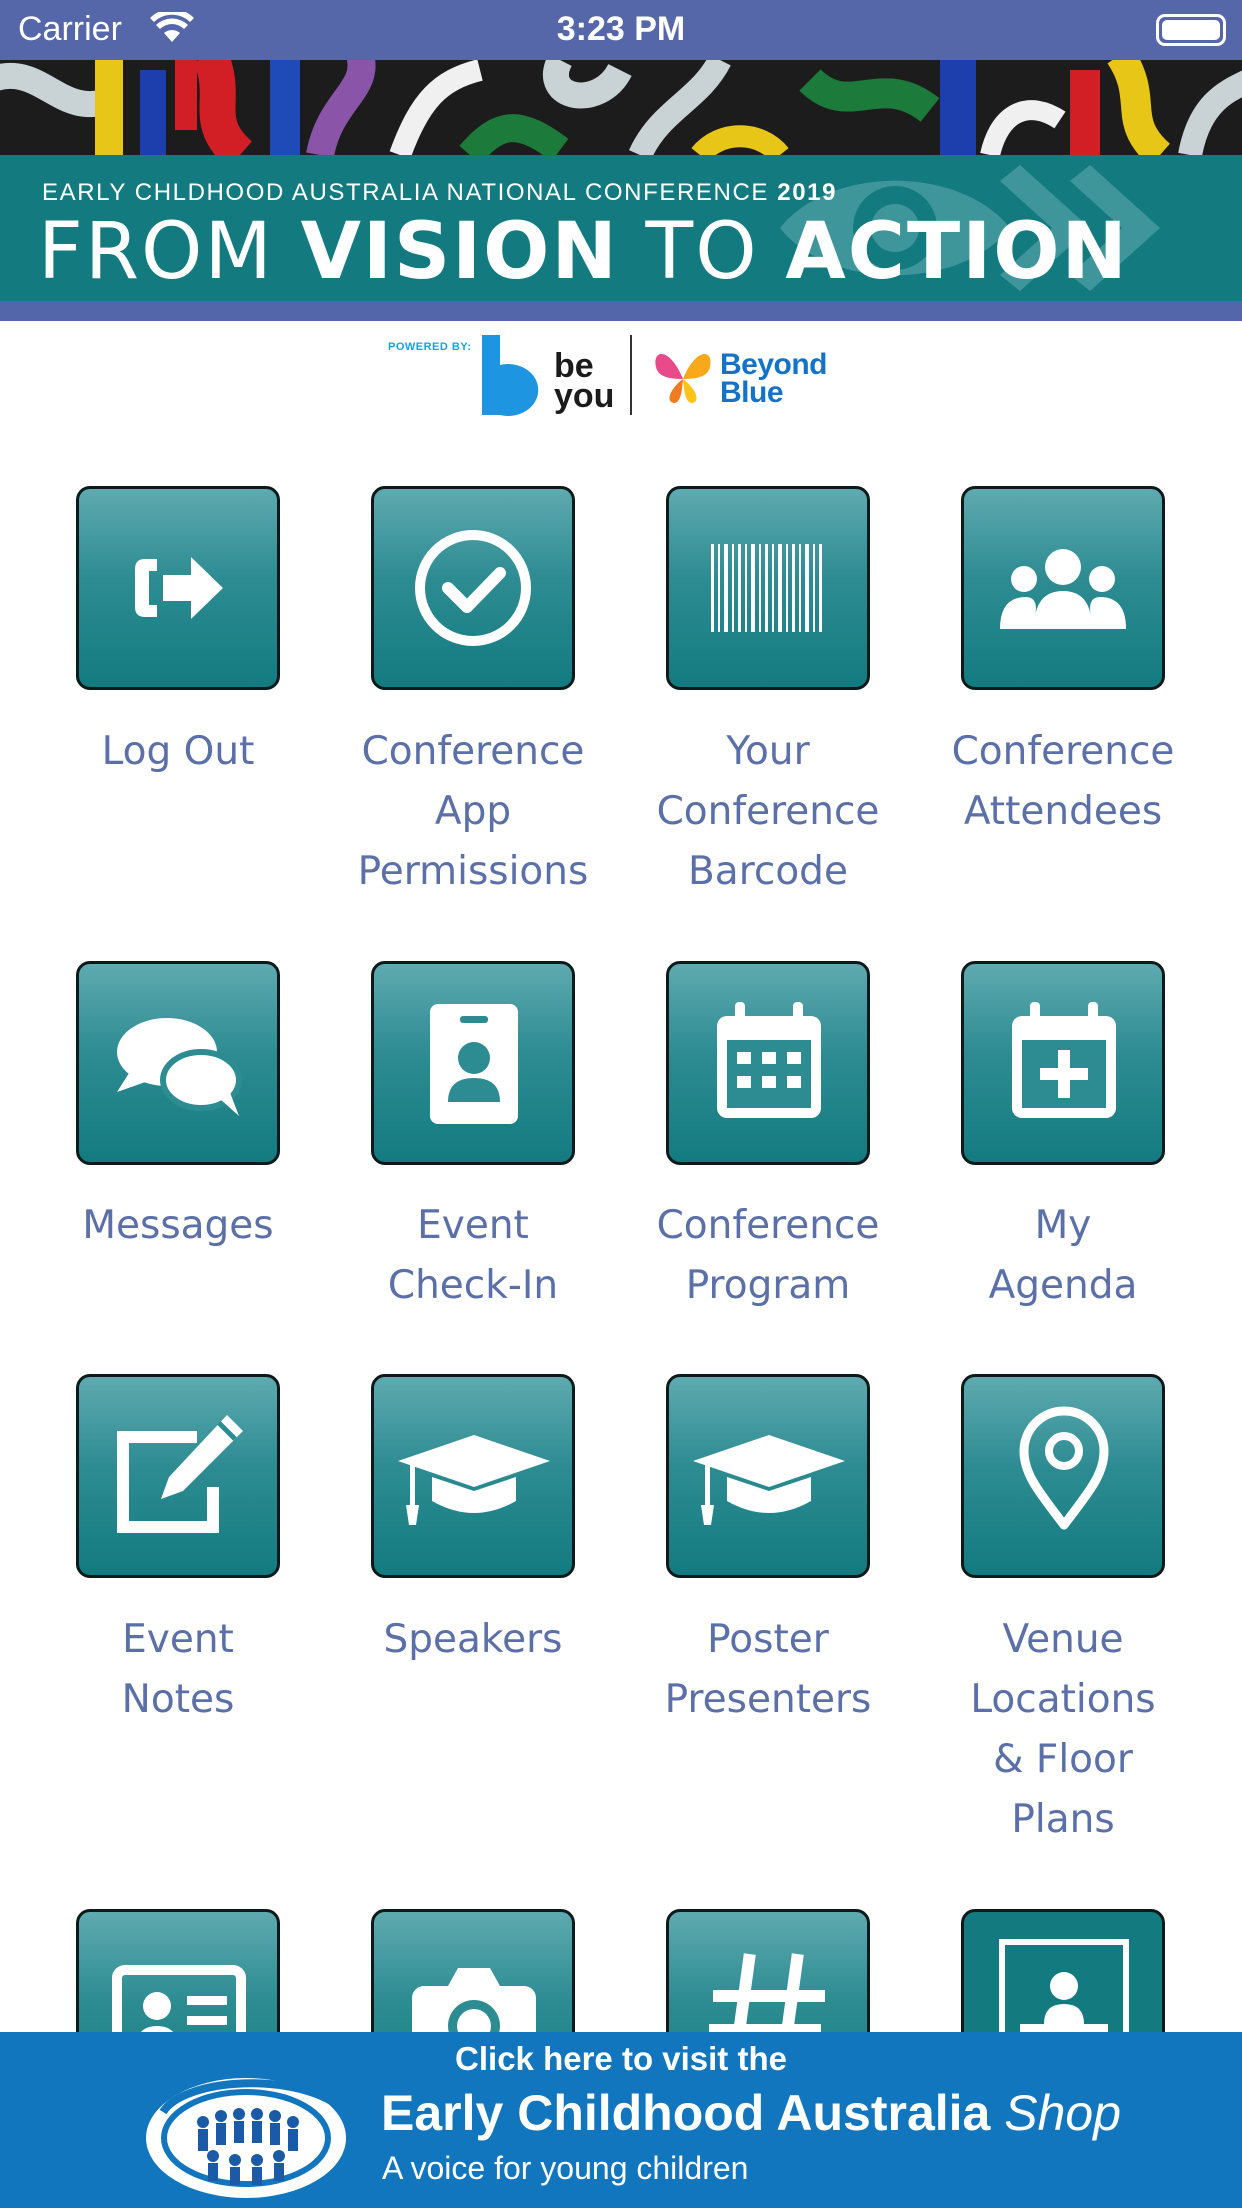  I want to click on users-icon, so click(1063, 589).